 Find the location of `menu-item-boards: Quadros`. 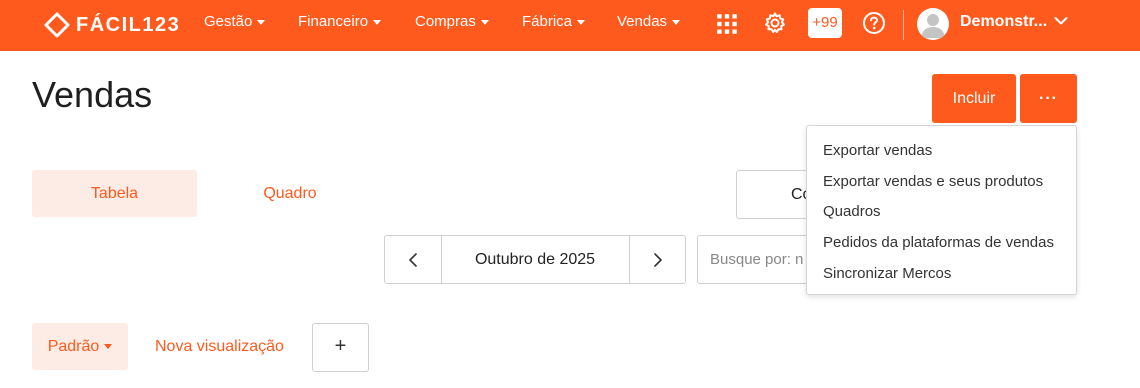

menu-item-boards: Quadros is located at coordinates (941, 212).